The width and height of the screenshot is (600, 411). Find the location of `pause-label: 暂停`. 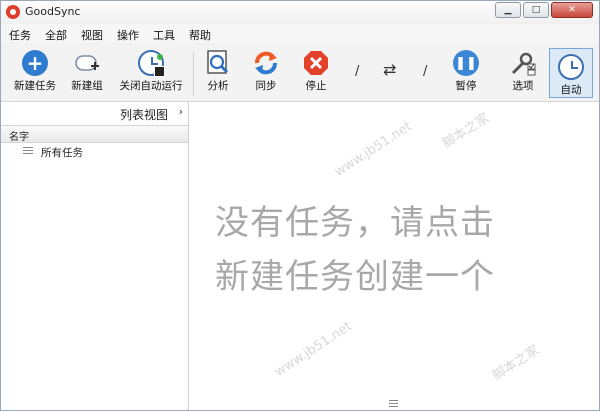

pause-label: 暂停 is located at coordinates (466, 86).